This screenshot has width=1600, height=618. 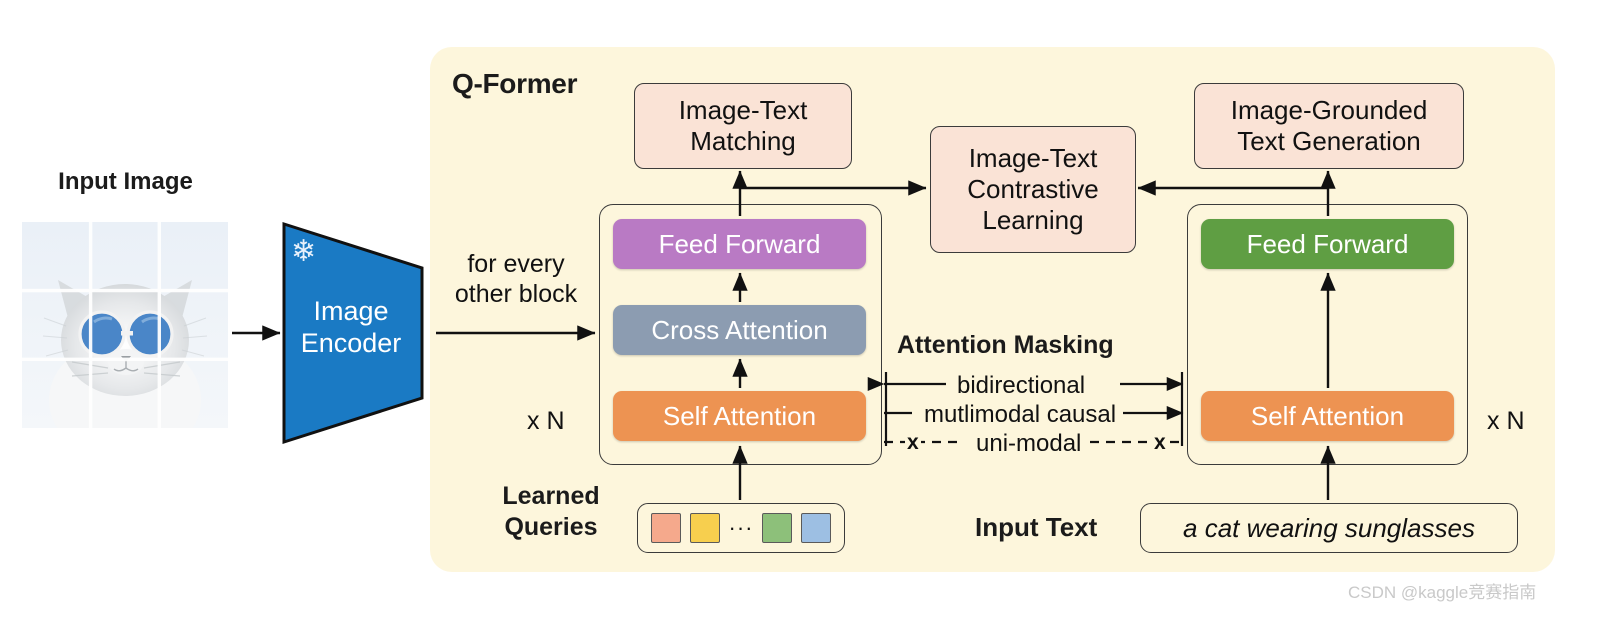 What do you see at coordinates (1021, 386) in the screenshot?
I see `mask-mode-bidirectional: bidirectional` at bounding box center [1021, 386].